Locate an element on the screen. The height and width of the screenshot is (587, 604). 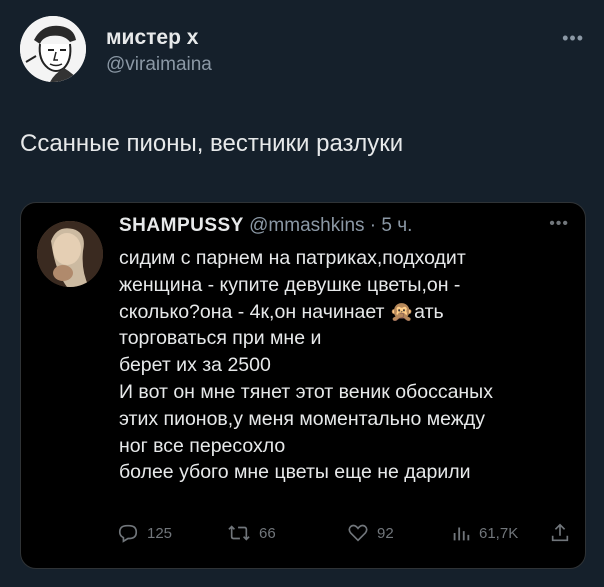
author-handle: @viraimaina is located at coordinates (159, 65).